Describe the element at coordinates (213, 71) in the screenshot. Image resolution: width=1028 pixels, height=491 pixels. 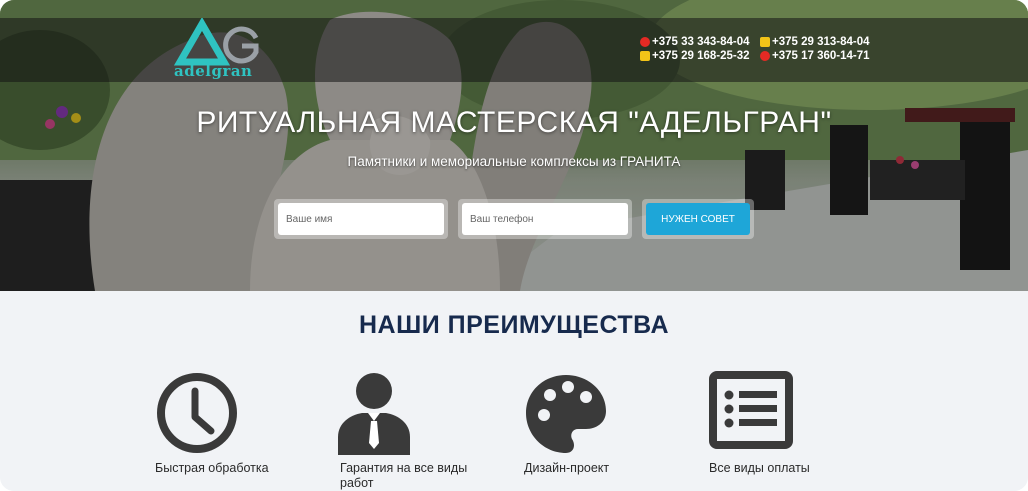
I see `logo-text: adelgran` at that location.